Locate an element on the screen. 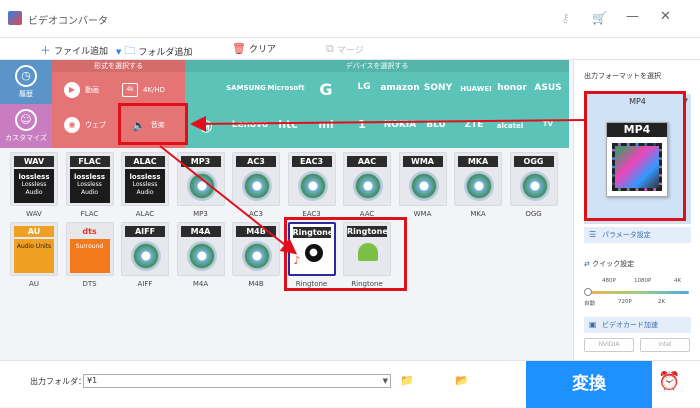 Image resolution: width=700 pixels, height=408 pixels. arrow-output-to-music is located at coordinates (387, 123).